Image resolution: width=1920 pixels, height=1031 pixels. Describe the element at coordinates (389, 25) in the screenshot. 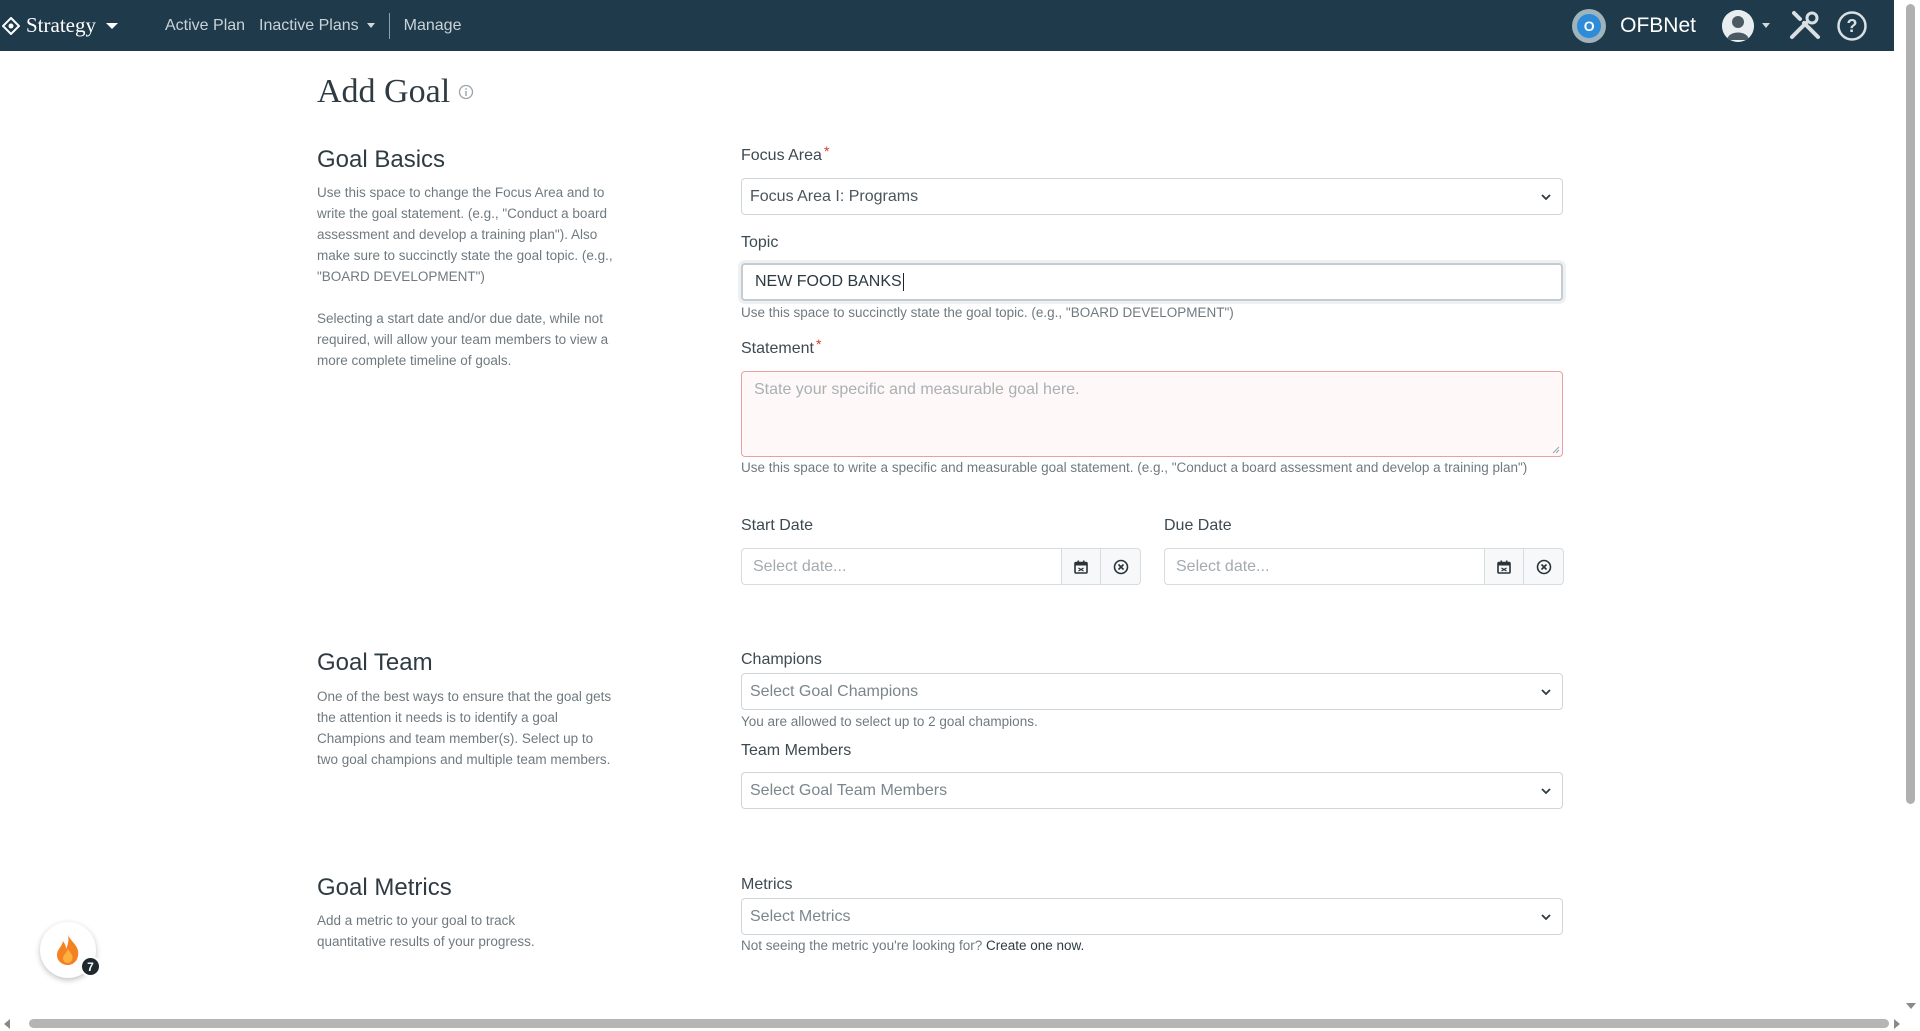

I see `nav-divider` at that location.